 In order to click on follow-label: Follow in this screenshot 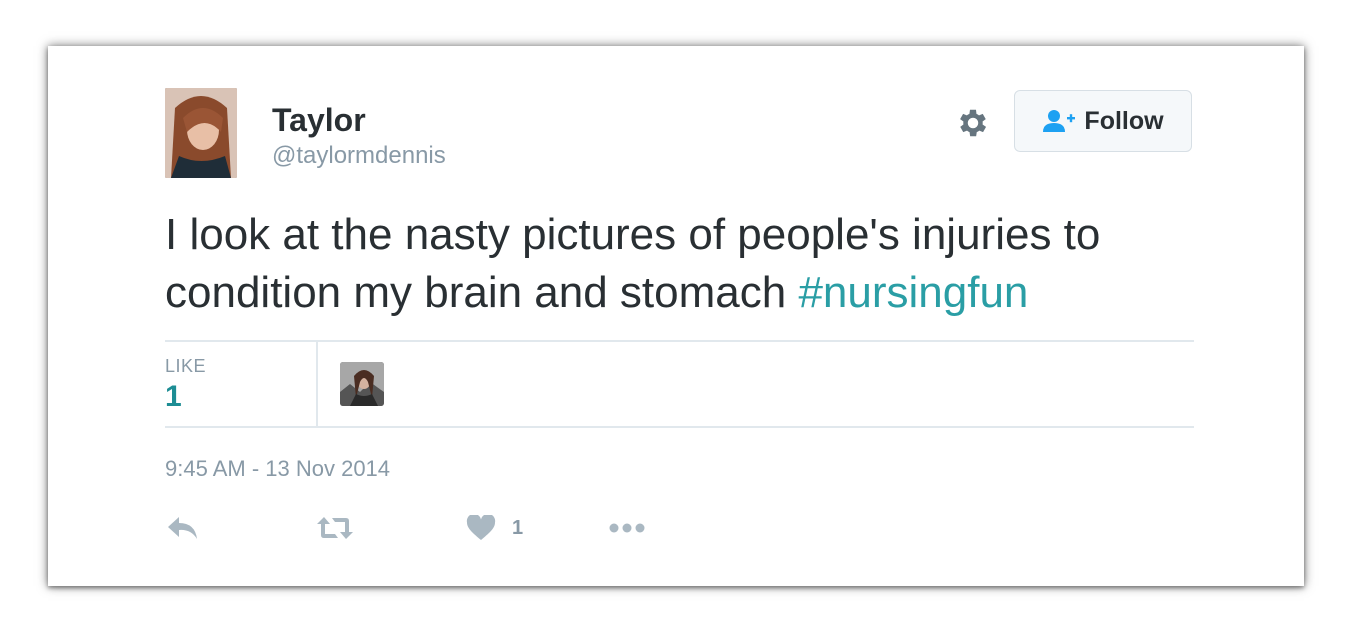, I will do `click(1124, 120)`.